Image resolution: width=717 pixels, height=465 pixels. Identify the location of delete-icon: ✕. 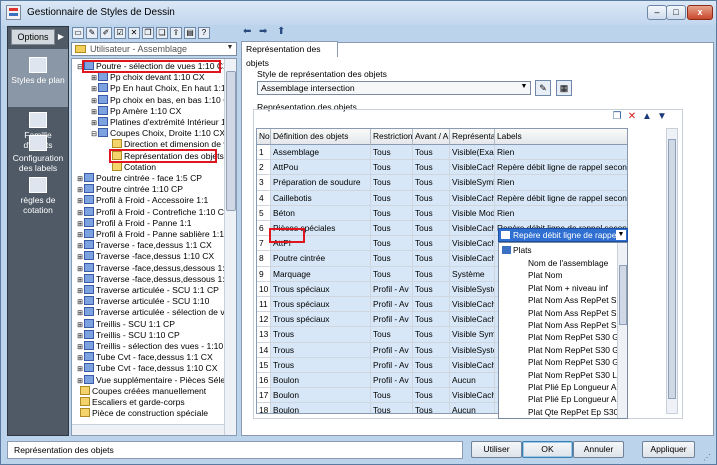
(632, 117).